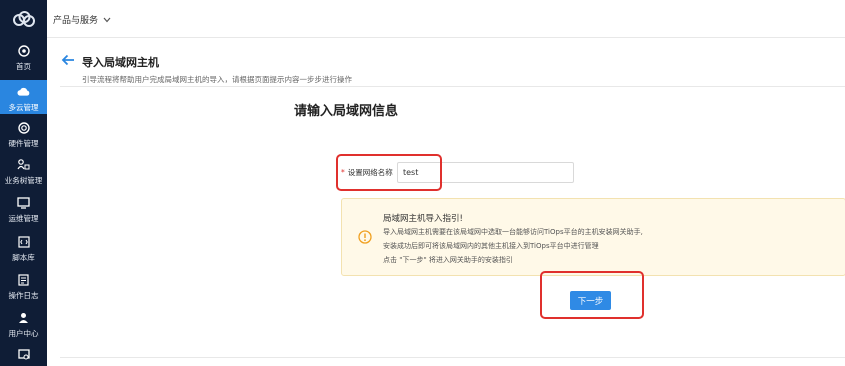 This screenshot has height=366, width=845. What do you see at coordinates (107, 19) in the screenshot?
I see `chevron-down-icon` at bounding box center [107, 19].